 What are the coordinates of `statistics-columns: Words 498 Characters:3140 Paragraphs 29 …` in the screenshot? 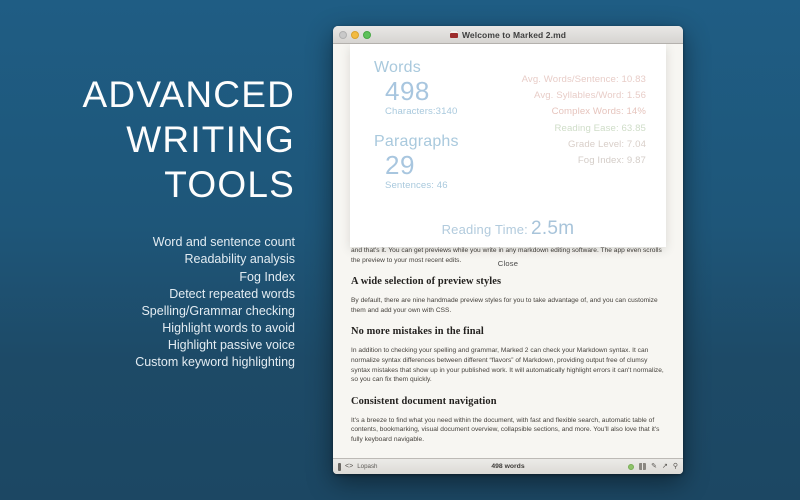 It's located at (508, 132).